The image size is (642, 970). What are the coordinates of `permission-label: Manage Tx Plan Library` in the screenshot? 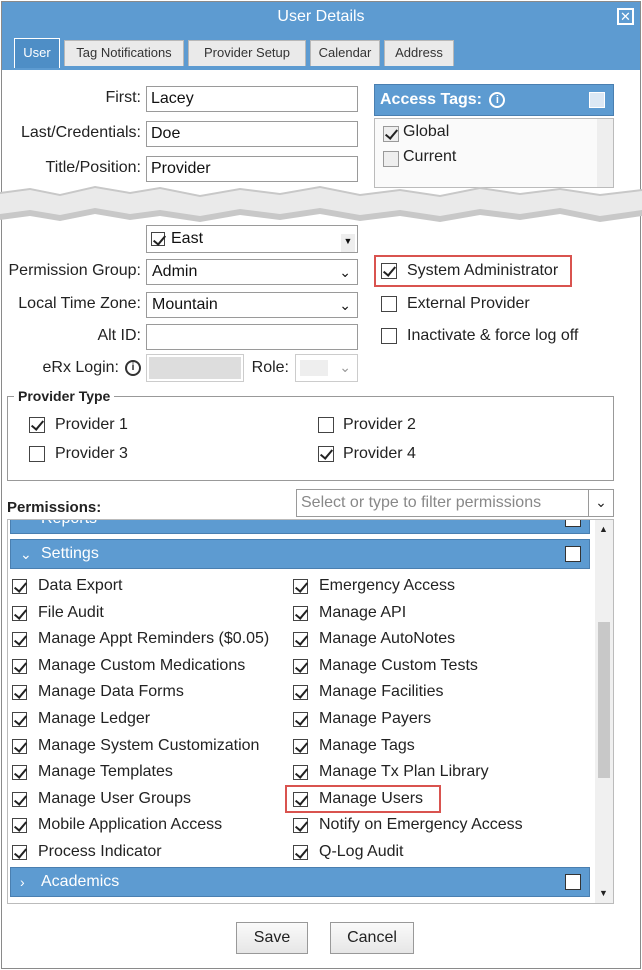 It's located at (404, 772).